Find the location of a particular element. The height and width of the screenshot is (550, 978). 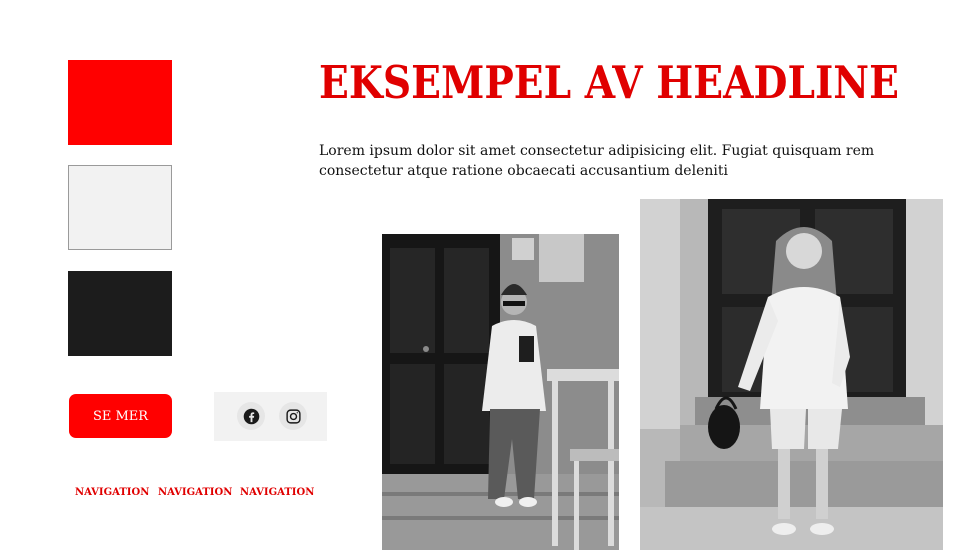

page-headline: EKSEMPEL AV HEADLINE is located at coordinates (609, 82).